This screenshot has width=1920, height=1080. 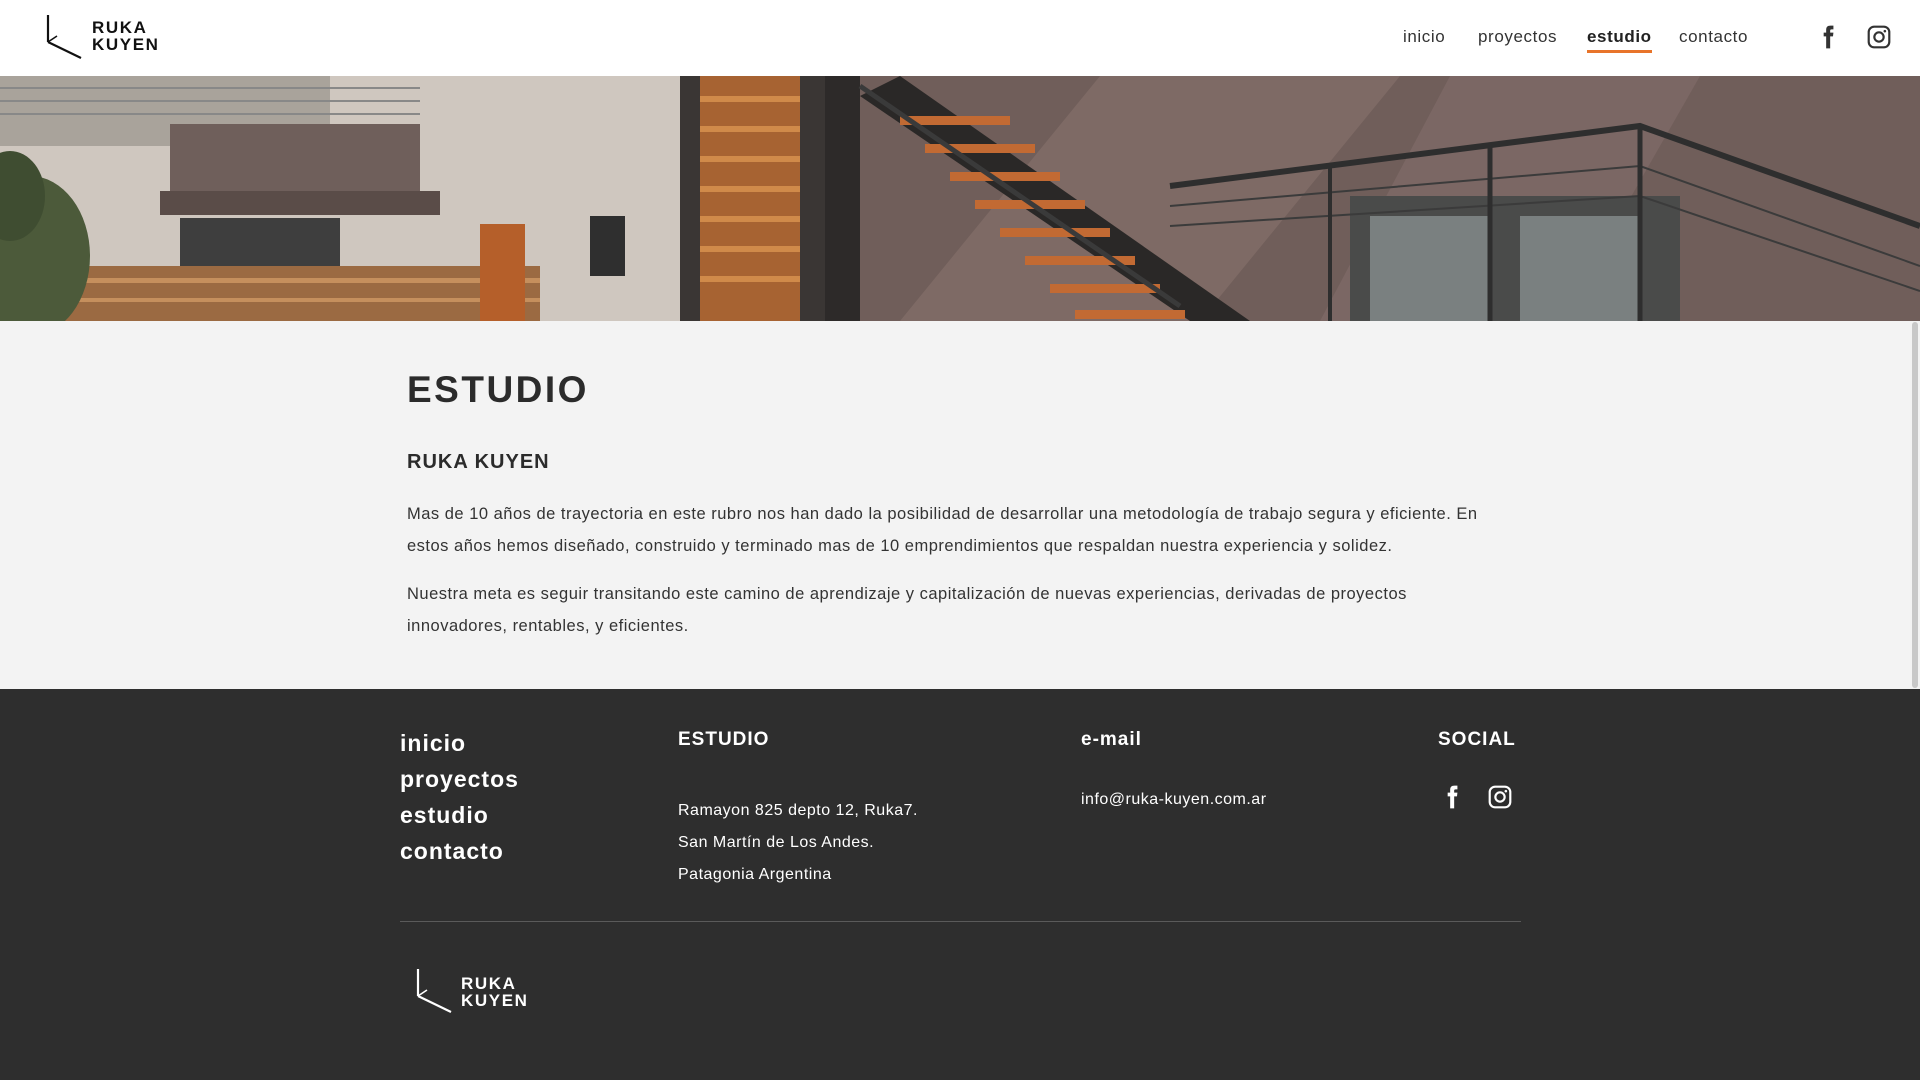 I want to click on nav-item-inicio: inicio, so click(x=1424, y=37).